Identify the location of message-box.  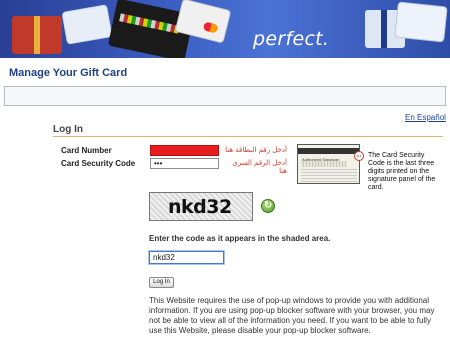
(225, 96).